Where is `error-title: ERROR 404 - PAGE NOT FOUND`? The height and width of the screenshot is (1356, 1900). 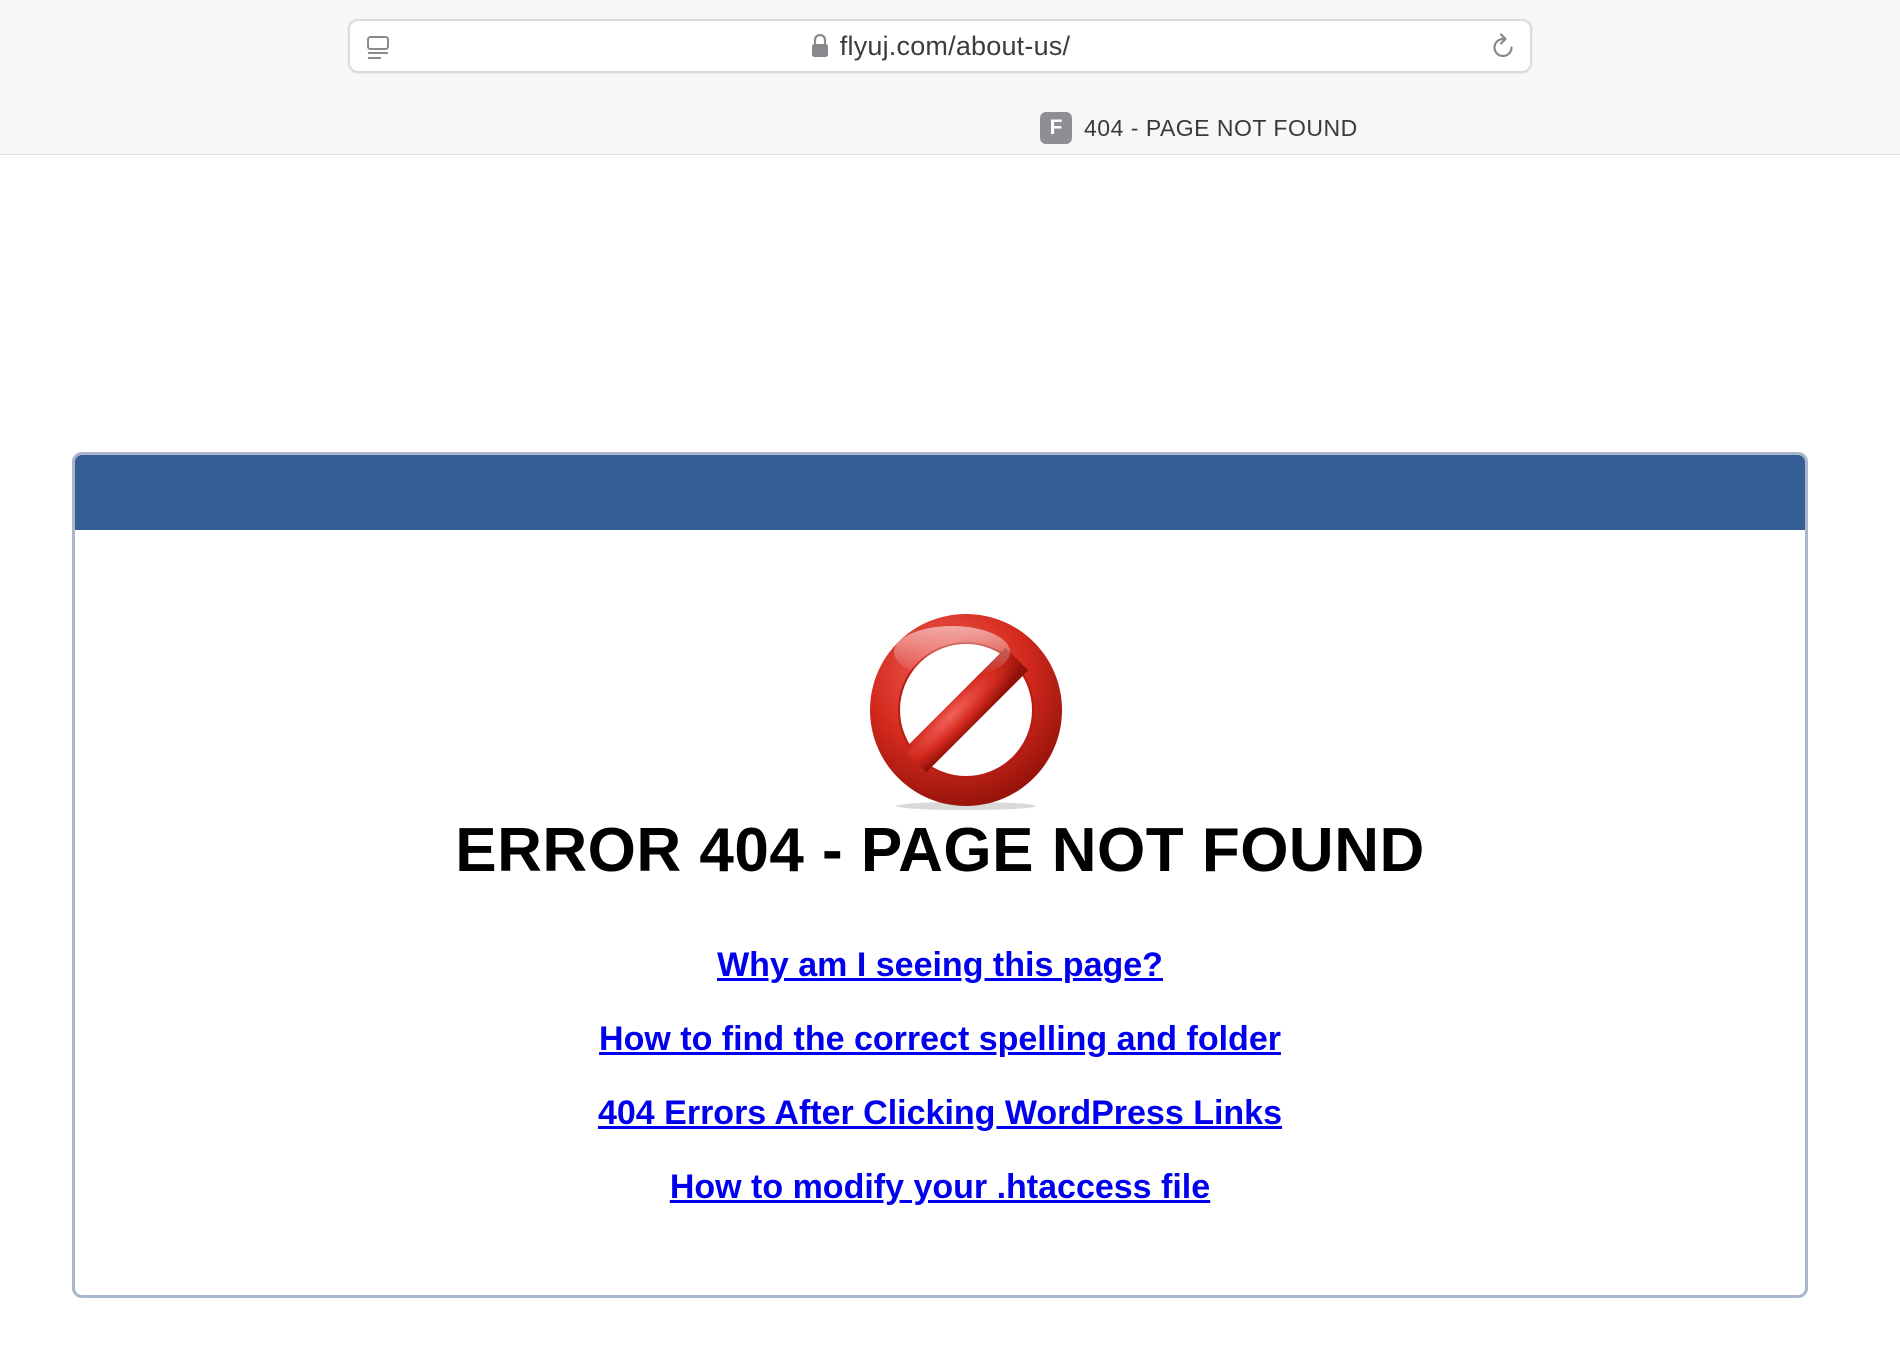 error-title: ERROR 404 - PAGE NOT FOUND is located at coordinates (940, 850).